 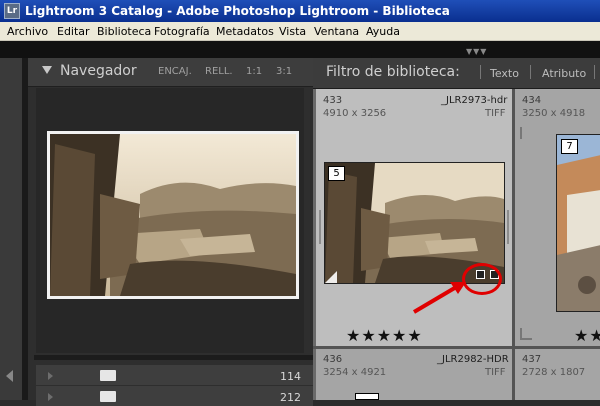 What do you see at coordinates (383, 31) in the screenshot?
I see `menu-ayuda: Ayuda` at bounding box center [383, 31].